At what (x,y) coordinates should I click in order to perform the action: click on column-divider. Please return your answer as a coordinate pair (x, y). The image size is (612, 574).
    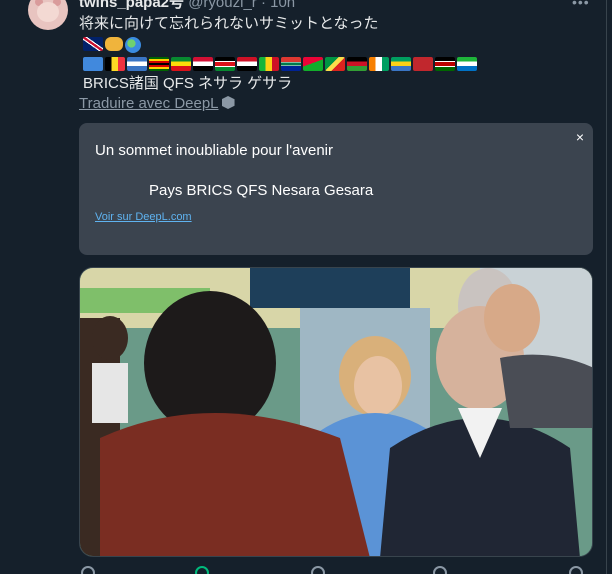
    Looking at the image, I should click on (606, 287).